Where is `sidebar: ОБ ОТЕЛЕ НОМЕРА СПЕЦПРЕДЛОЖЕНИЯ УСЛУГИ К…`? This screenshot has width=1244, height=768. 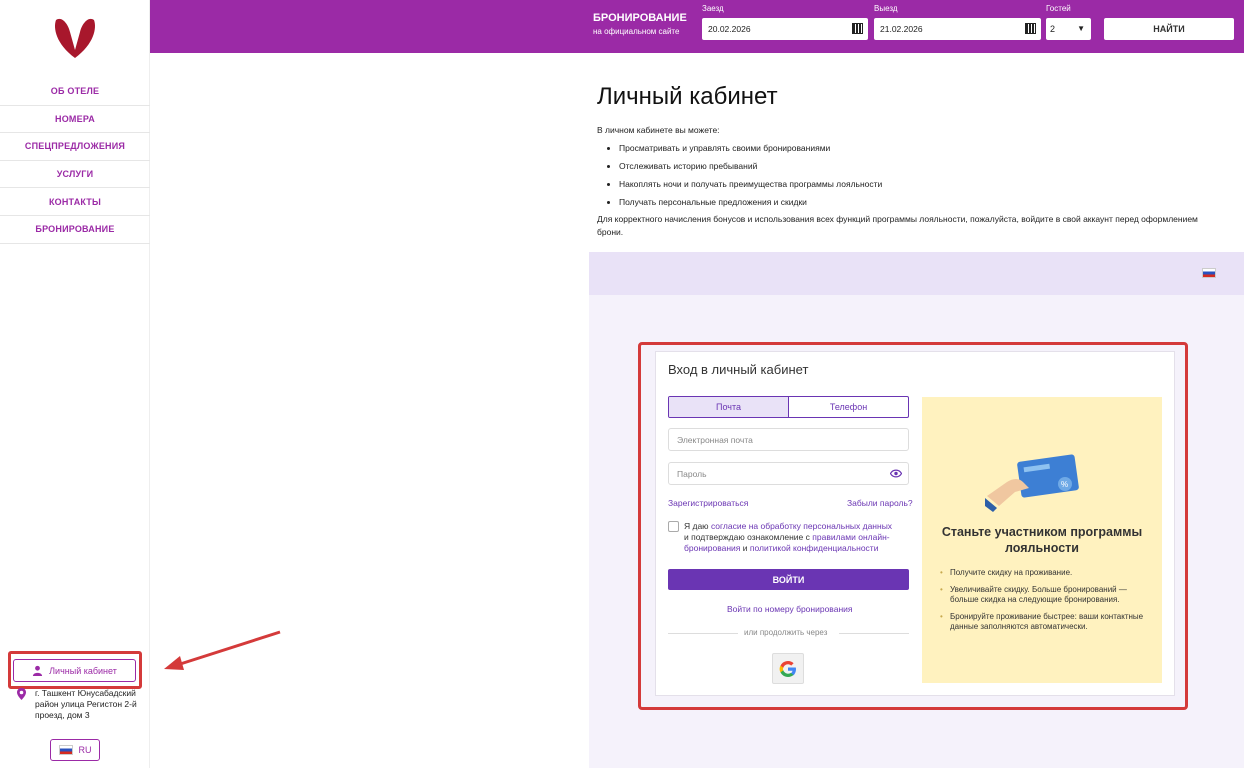 sidebar: ОБ ОТЕЛЕ НОМЕРА СПЕЦПРЕДЛОЖЕНИЯ УСЛУГИ К… is located at coordinates (75, 384).